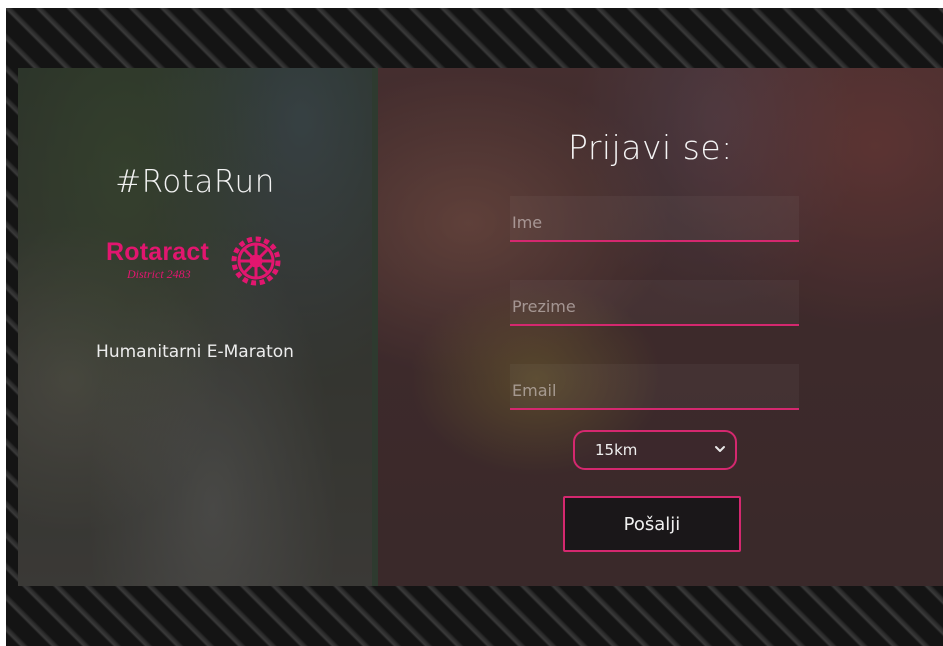  I want to click on form-title: Prijavi se:, so click(650, 147).